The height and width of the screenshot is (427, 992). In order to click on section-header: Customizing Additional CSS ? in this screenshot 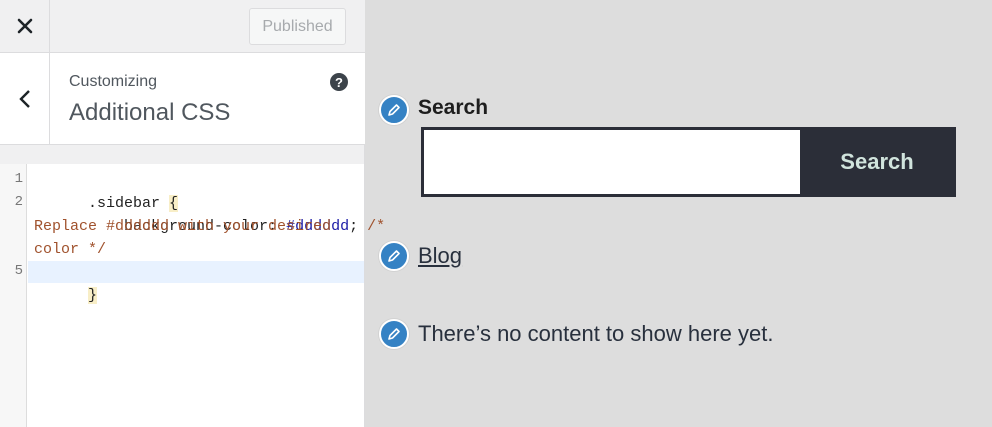, I will do `click(182, 99)`.